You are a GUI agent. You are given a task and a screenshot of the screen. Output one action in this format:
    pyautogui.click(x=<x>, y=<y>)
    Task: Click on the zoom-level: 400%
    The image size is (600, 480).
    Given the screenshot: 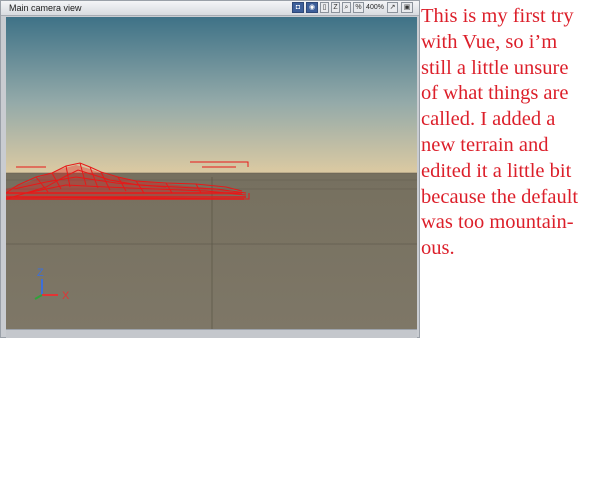 What is the action you would take?
    pyautogui.click(x=375, y=8)
    